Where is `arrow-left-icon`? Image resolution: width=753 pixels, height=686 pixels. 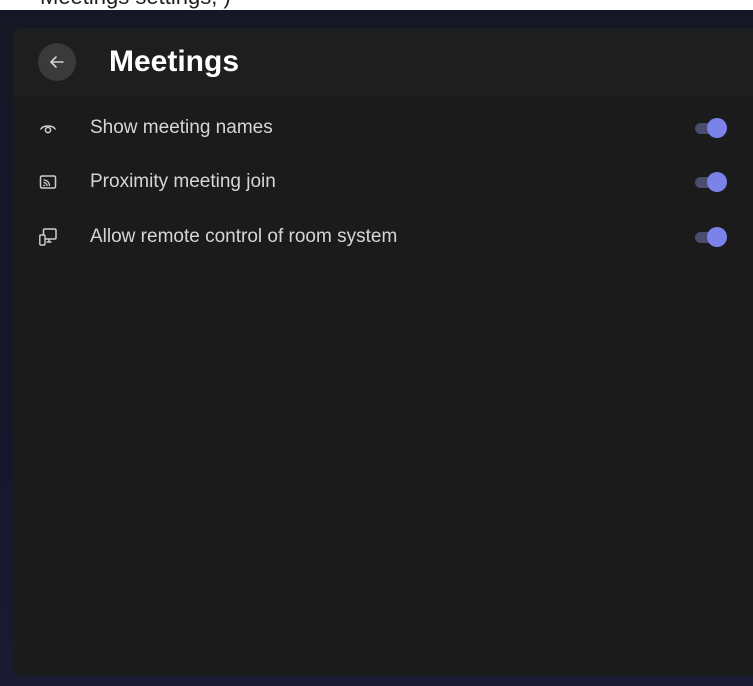 arrow-left-icon is located at coordinates (57, 62).